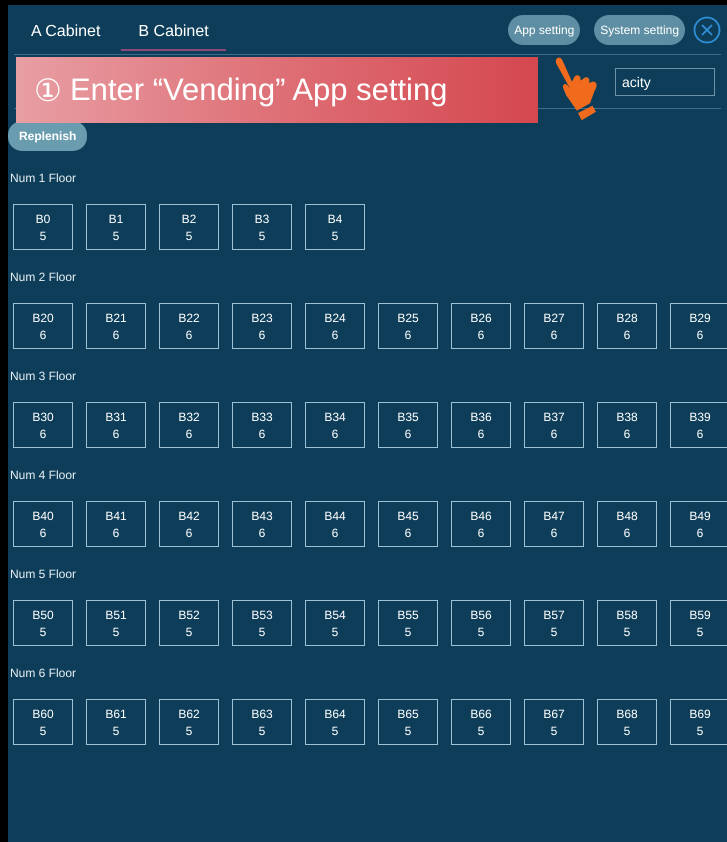  Describe the element at coordinates (698, 326) in the screenshot. I see `slot-tile: B29 6` at that location.